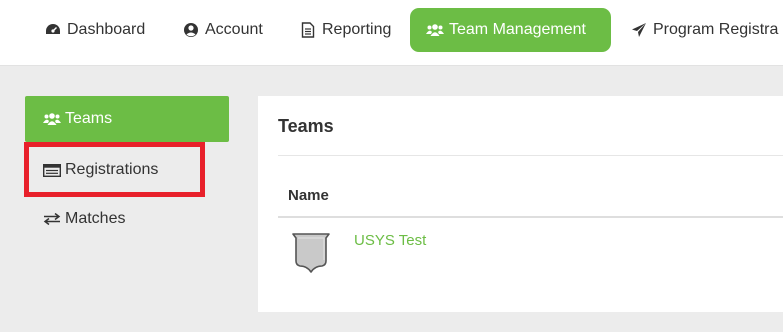  I want to click on highlight-annotation-box, so click(114, 169).